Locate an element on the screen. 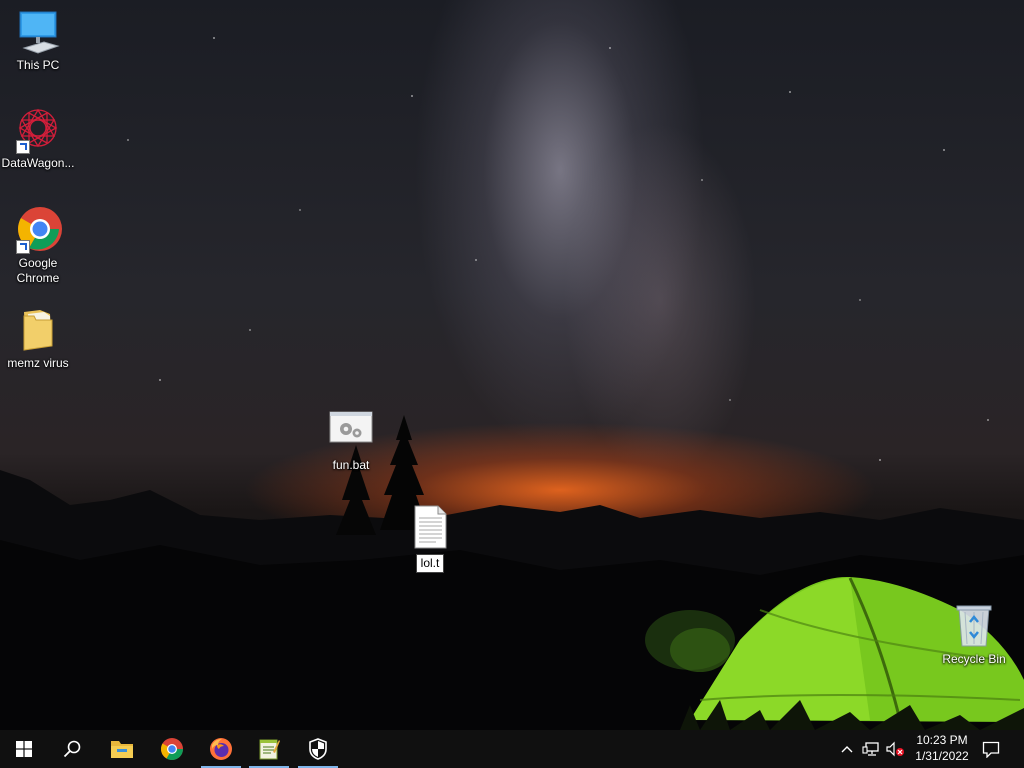 This screenshot has height=768, width=1024. shield-icon is located at coordinates (318, 749).